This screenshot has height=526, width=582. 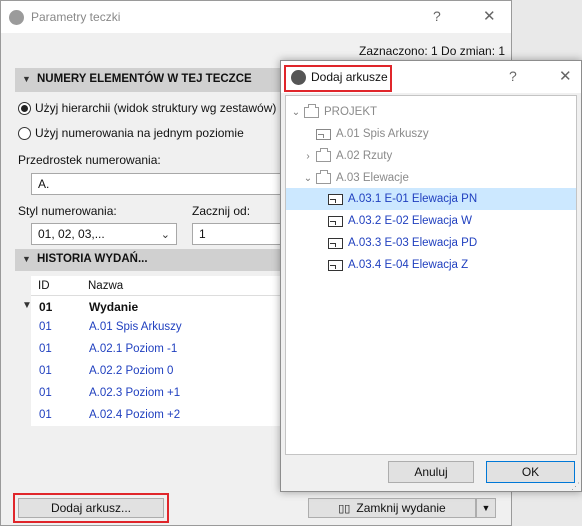 I want to click on caret-down-icon: ▼, so click(x=486, y=508).